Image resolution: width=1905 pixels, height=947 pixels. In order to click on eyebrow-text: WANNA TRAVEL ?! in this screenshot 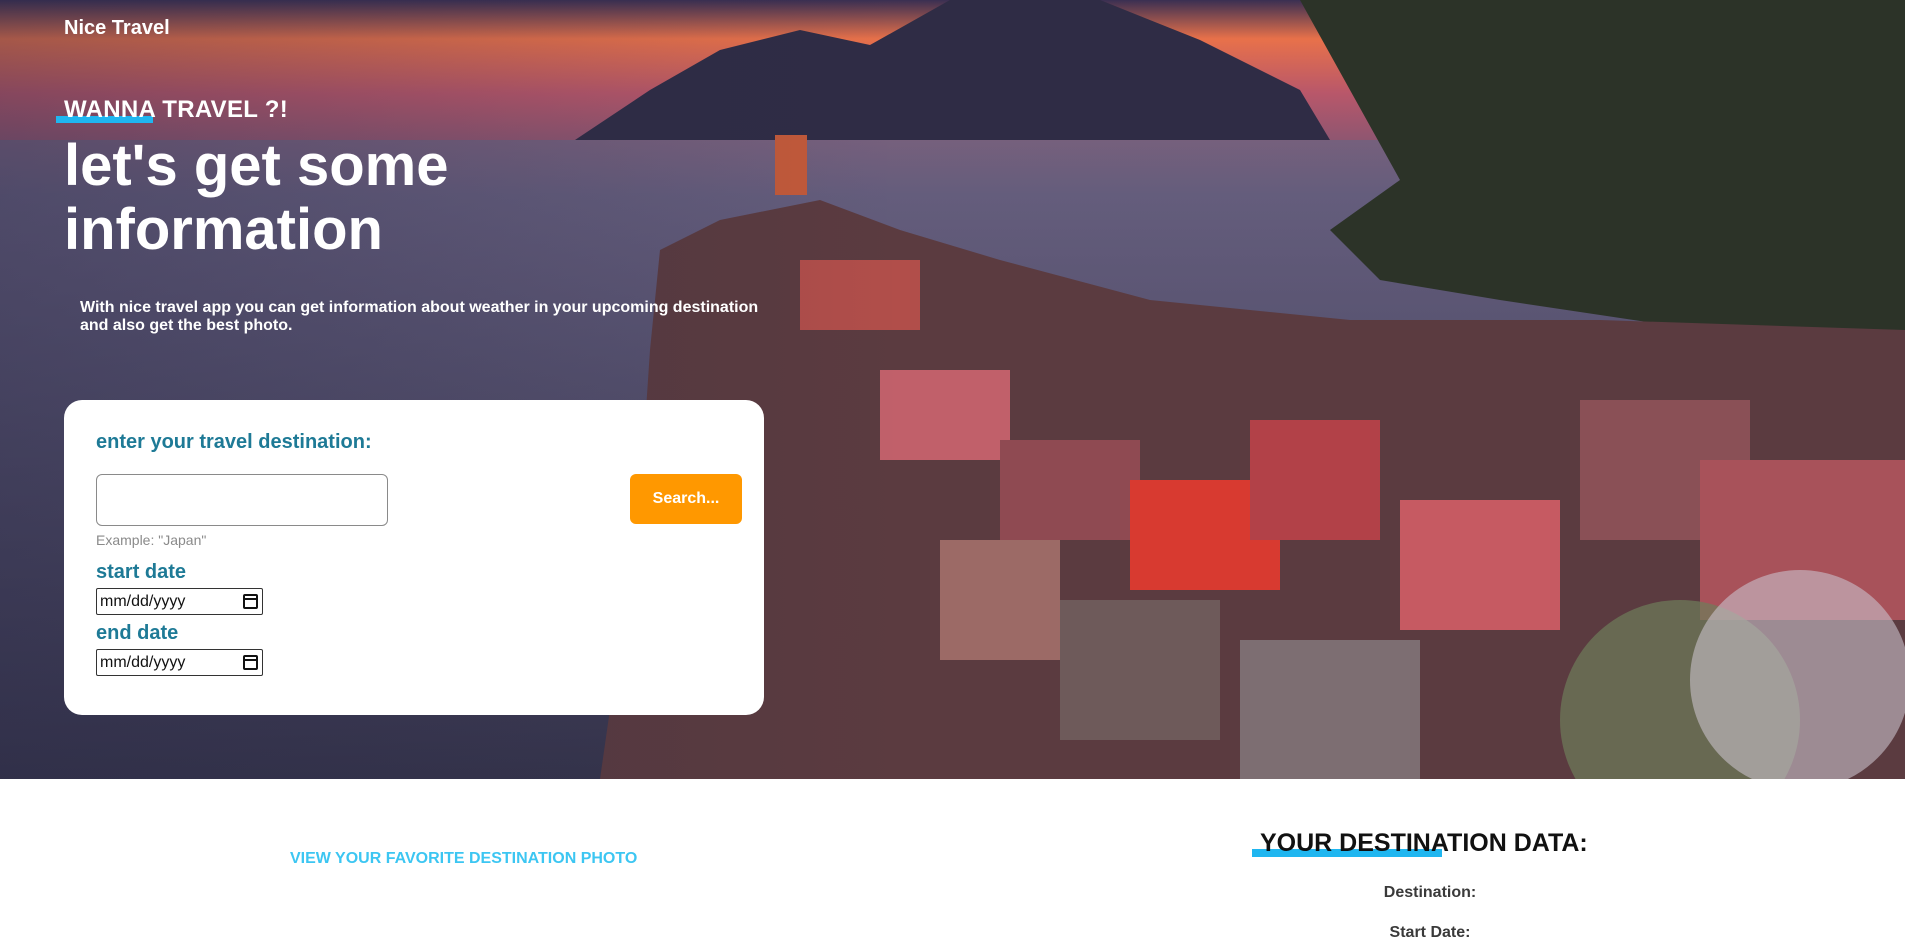, I will do `click(176, 109)`.